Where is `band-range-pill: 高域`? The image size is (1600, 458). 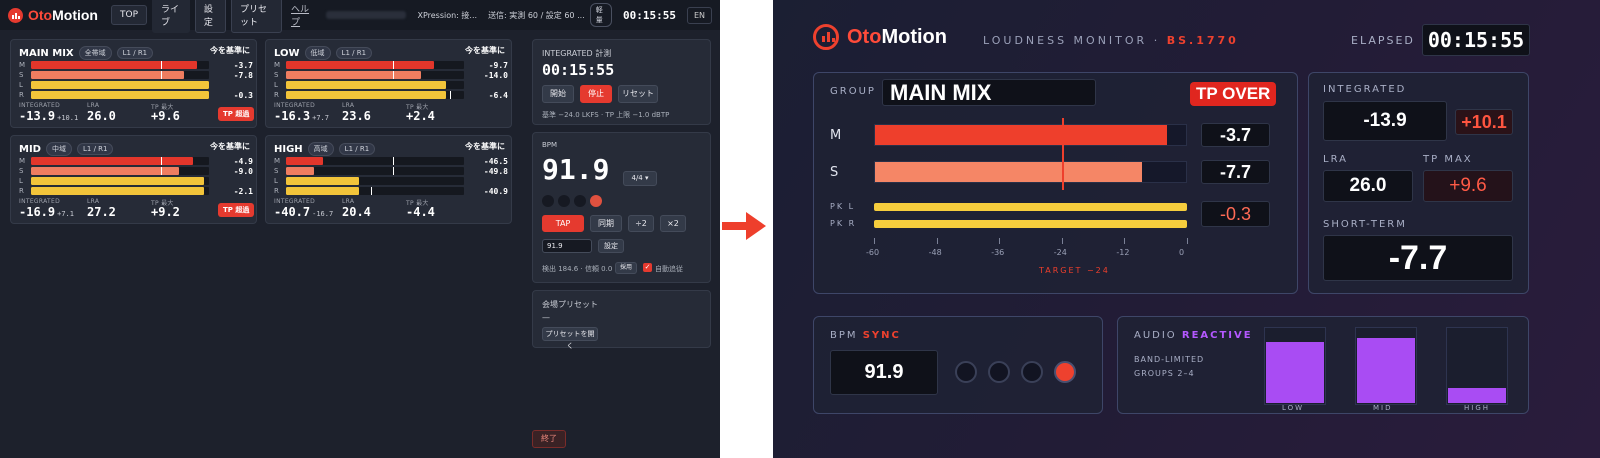 band-range-pill: 高域 is located at coordinates (320, 149).